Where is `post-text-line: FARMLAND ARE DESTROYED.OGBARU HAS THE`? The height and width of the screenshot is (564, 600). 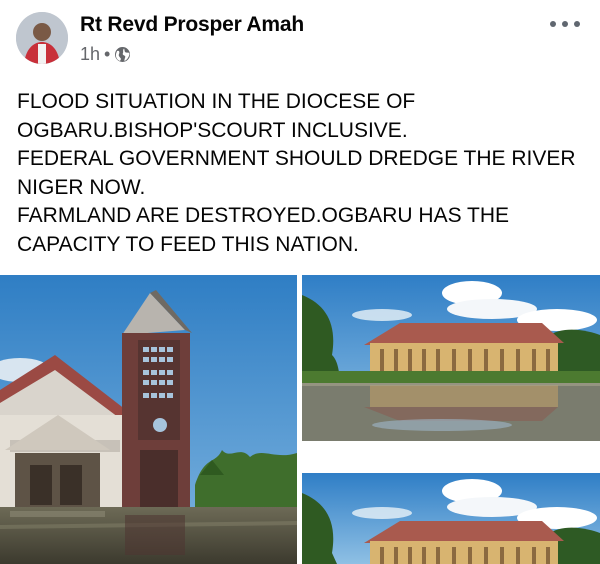
post-text-line: FARMLAND ARE DESTROYED.OGBARU HAS THE is located at coordinates (263, 215).